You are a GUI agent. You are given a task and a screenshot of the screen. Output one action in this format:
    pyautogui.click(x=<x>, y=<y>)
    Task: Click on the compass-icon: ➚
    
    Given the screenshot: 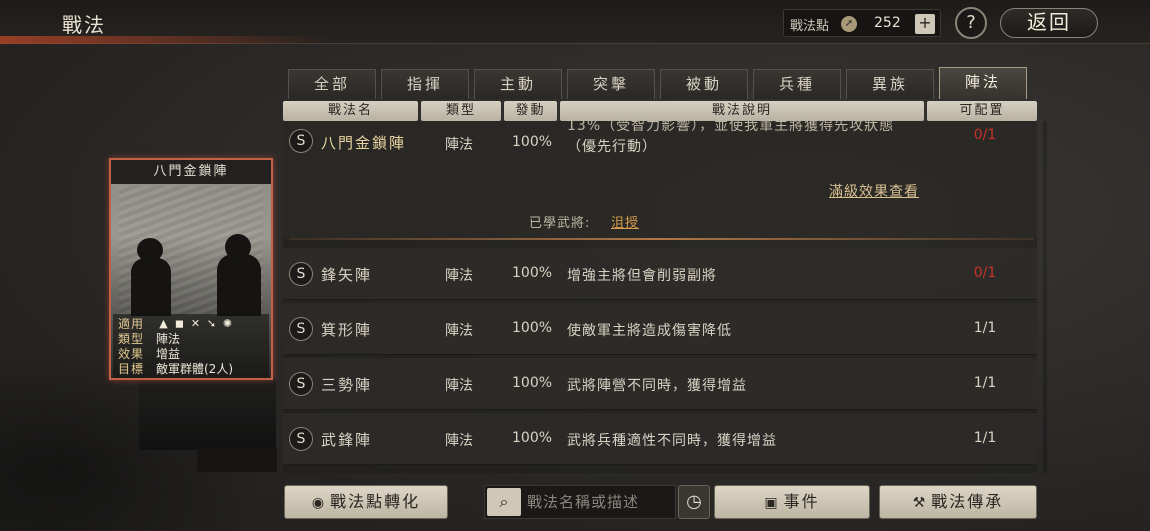 What is the action you would take?
    pyautogui.click(x=849, y=24)
    